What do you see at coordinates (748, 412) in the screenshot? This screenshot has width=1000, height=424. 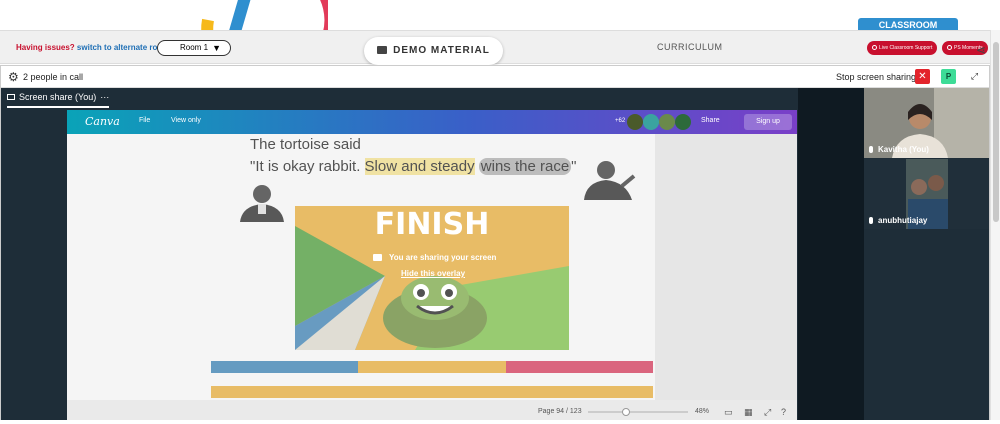 I see `grid-view-icon: ▦` at bounding box center [748, 412].